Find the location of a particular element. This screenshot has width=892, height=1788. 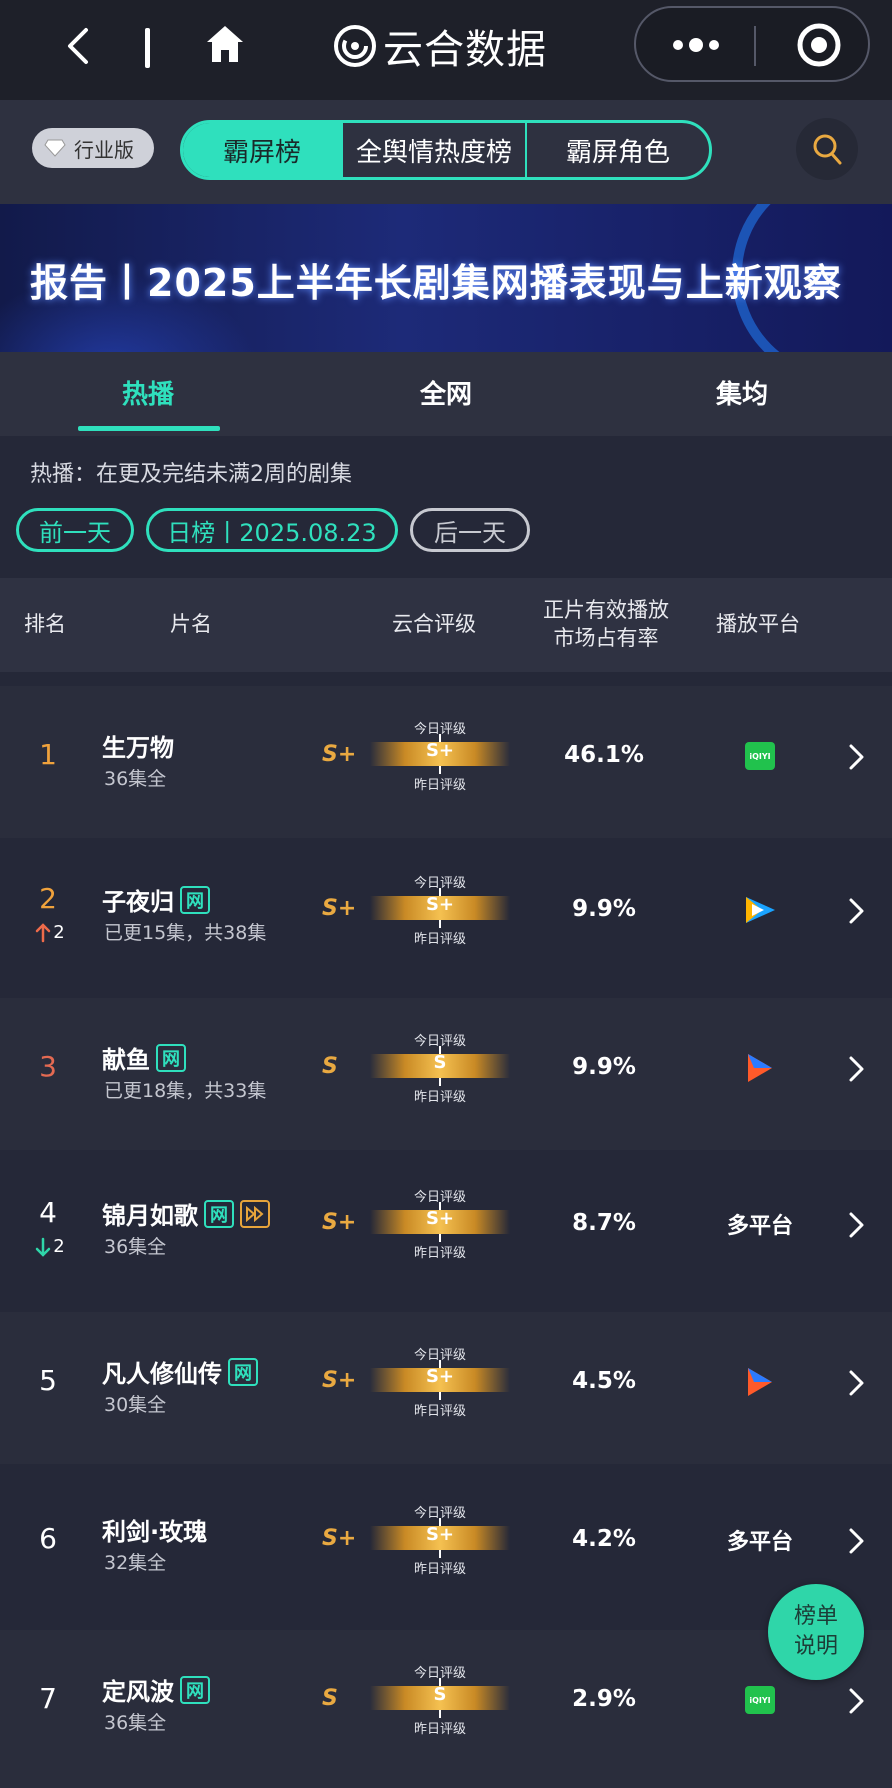

search-button is located at coordinates (827, 149).